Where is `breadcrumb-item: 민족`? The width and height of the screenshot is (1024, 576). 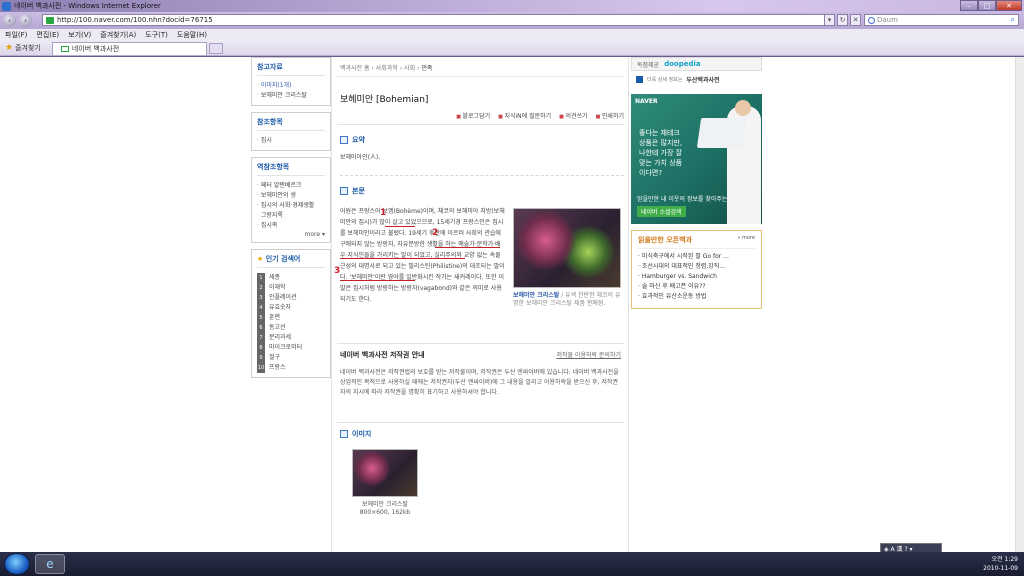 breadcrumb-item: 민족 is located at coordinates (426, 68).